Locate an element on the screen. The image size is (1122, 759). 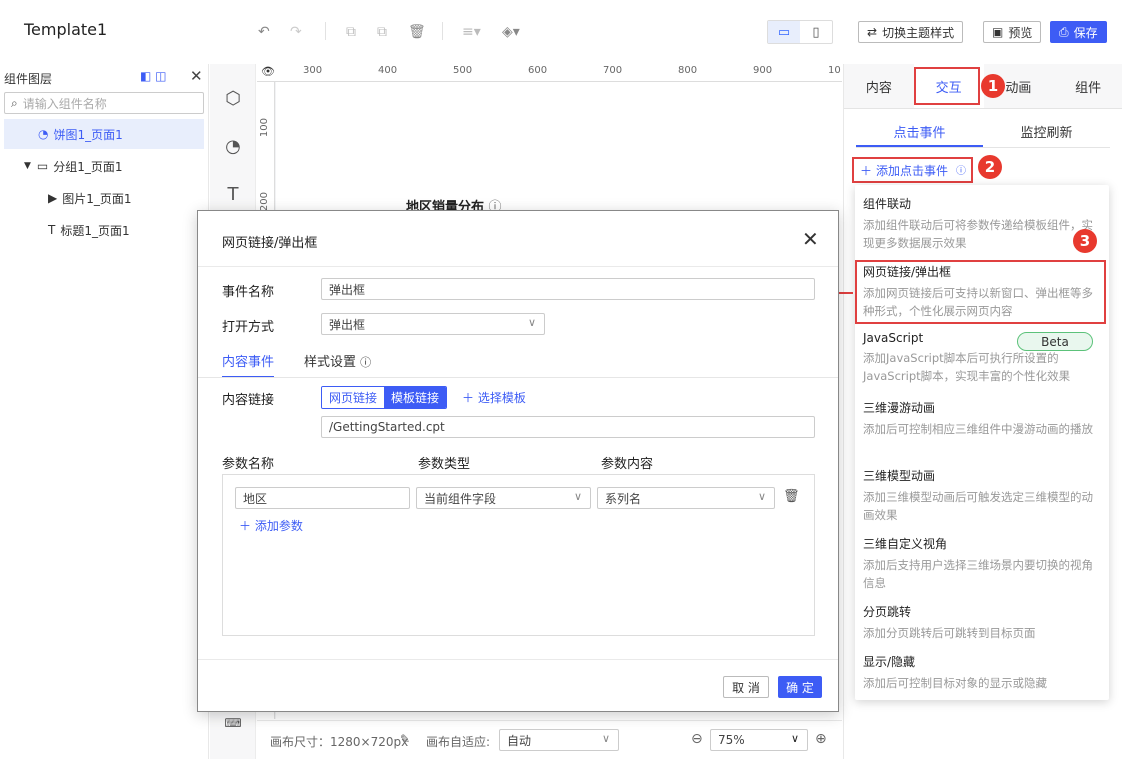
menu-item-3d-view: 三维自定义视角 添加后支持用户选择三维场景内要切换的视角信息 is located at coordinates (982, 563).